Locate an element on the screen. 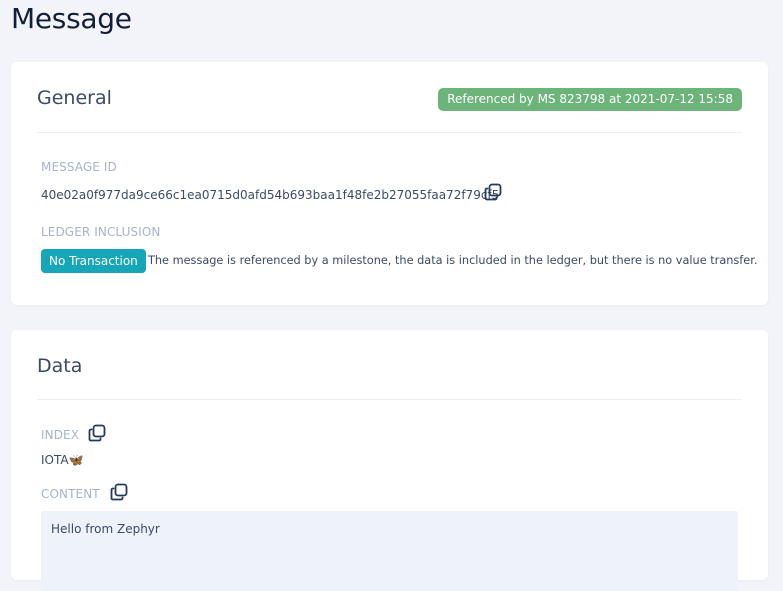  page-title: Message is located at coordinates (71, 18).